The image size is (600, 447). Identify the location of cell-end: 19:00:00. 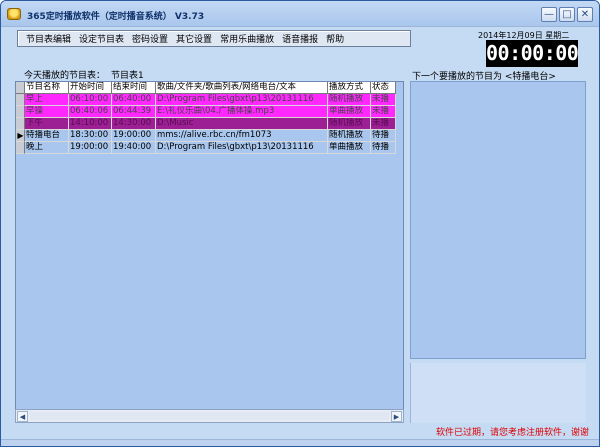
(134, 136).